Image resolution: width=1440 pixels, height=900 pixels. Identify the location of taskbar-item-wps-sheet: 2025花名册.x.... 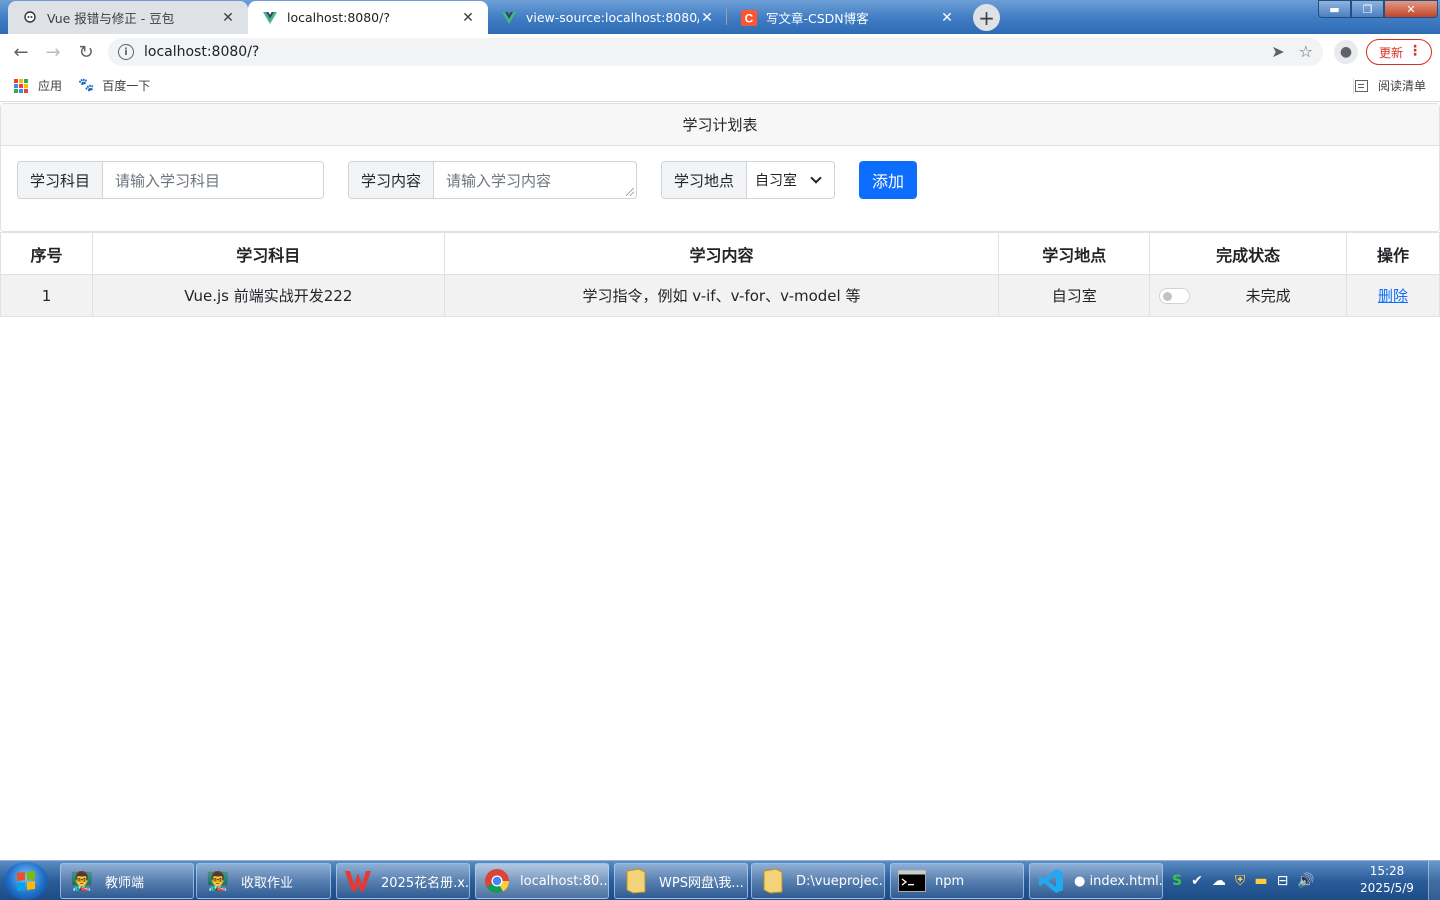
(403, 881).